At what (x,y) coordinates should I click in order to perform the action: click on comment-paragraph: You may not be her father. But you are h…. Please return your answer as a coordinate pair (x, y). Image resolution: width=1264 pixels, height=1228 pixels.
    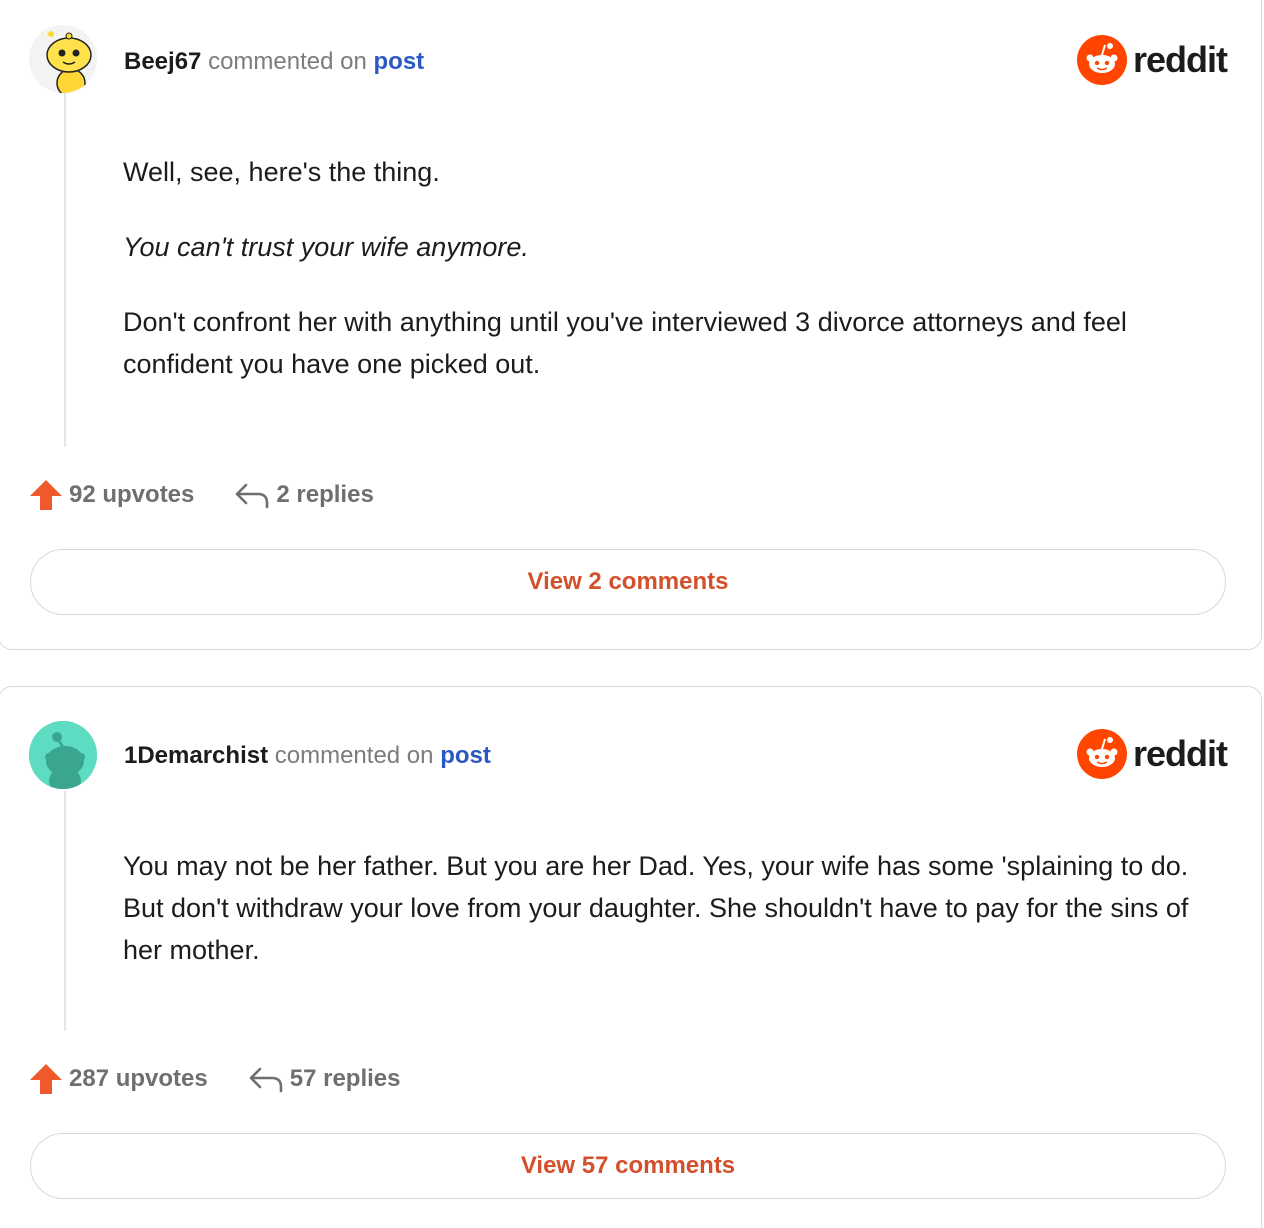
    Looking at the image, I should click on (656, 908).